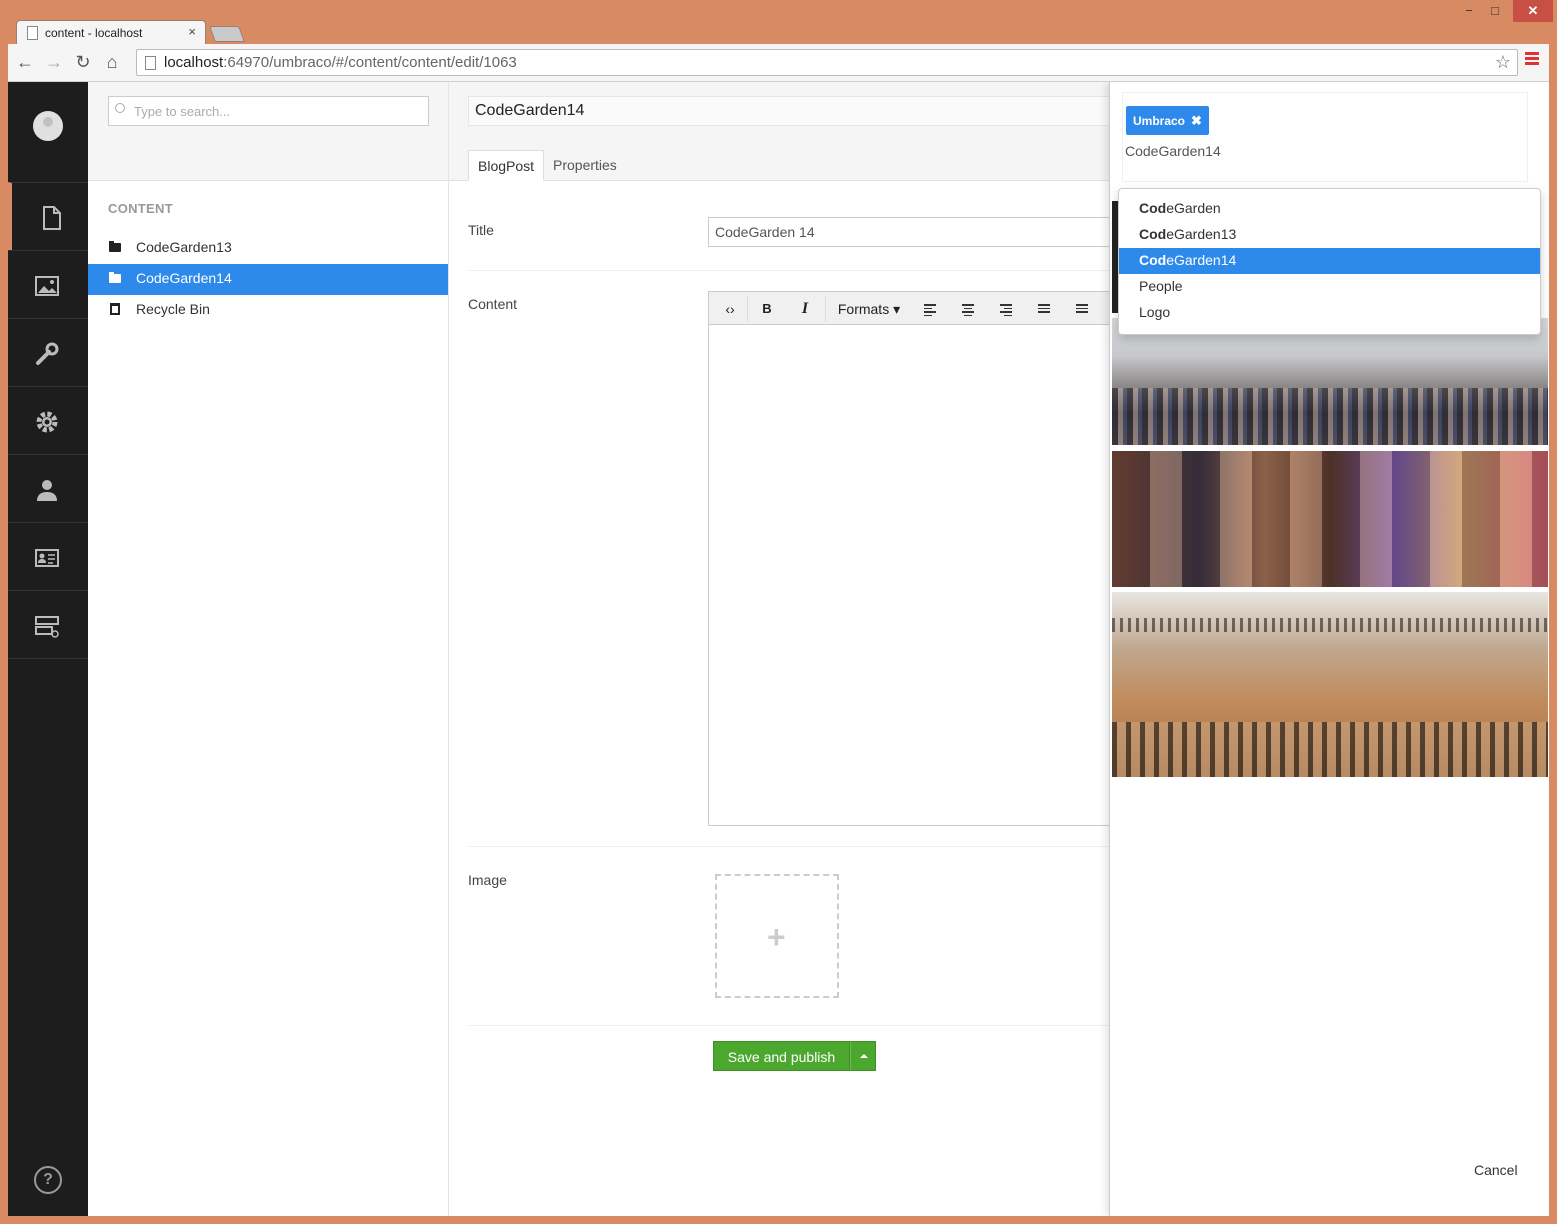 The width and height of the screenshot is (1557, 1224). I want to click on section-forms, so click(48, 624).